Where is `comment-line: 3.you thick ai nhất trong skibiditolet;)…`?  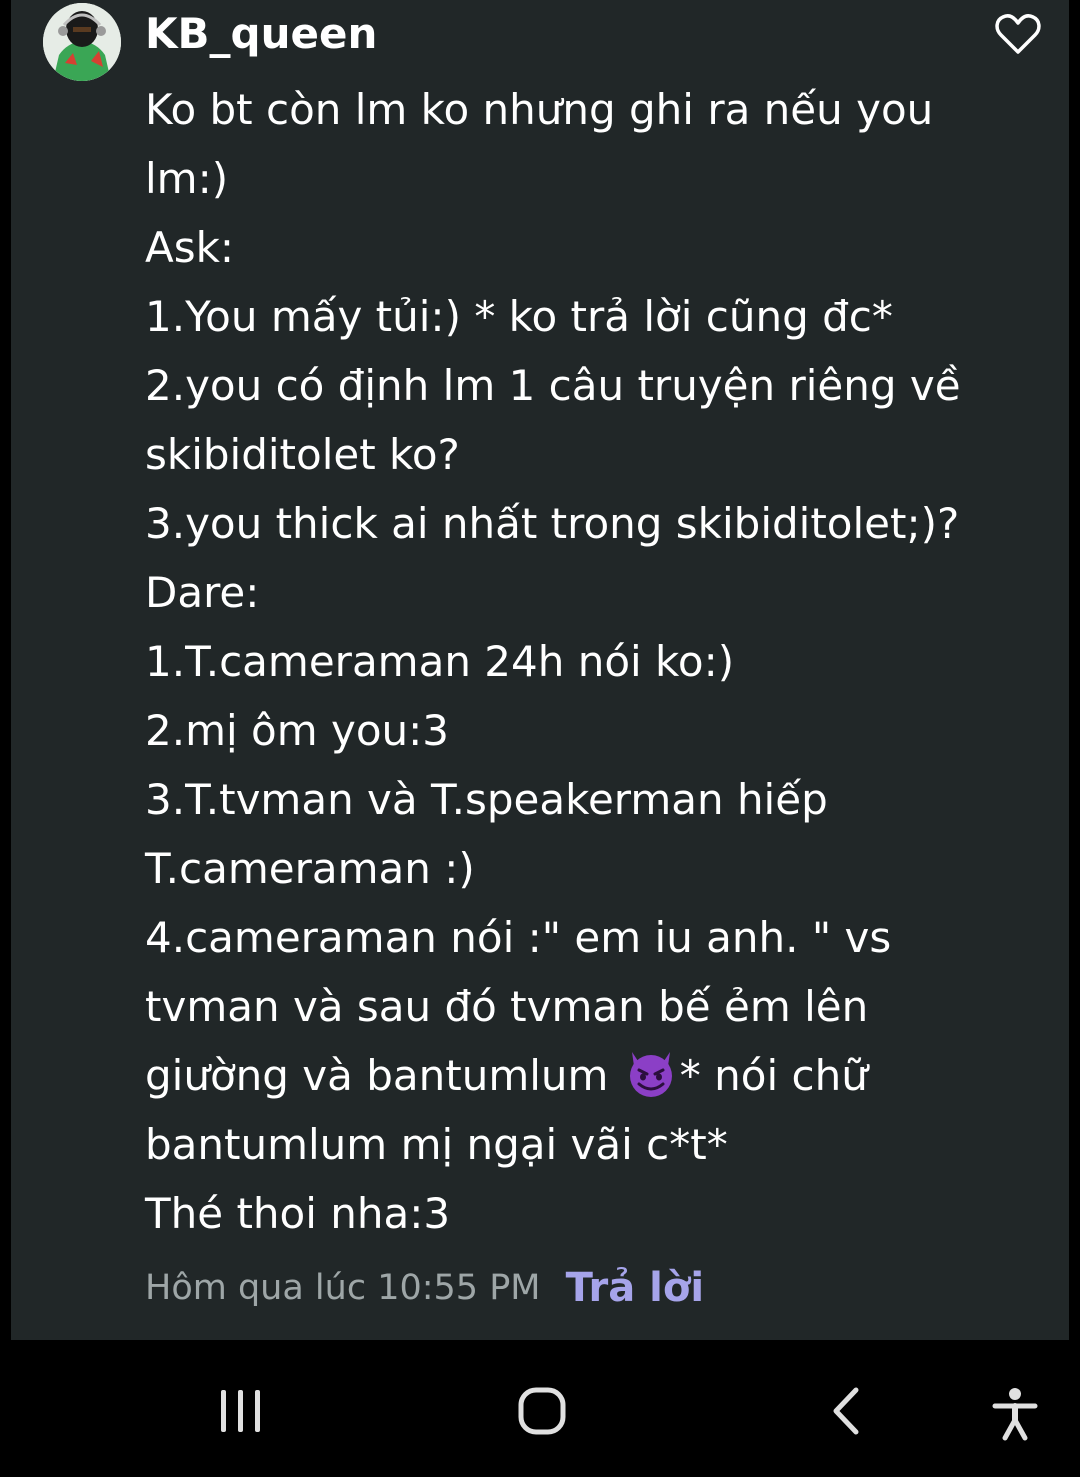
comment-line: 3.you thick ai nhất trong skibiditolet;)… is located at coordinates (552, 523).